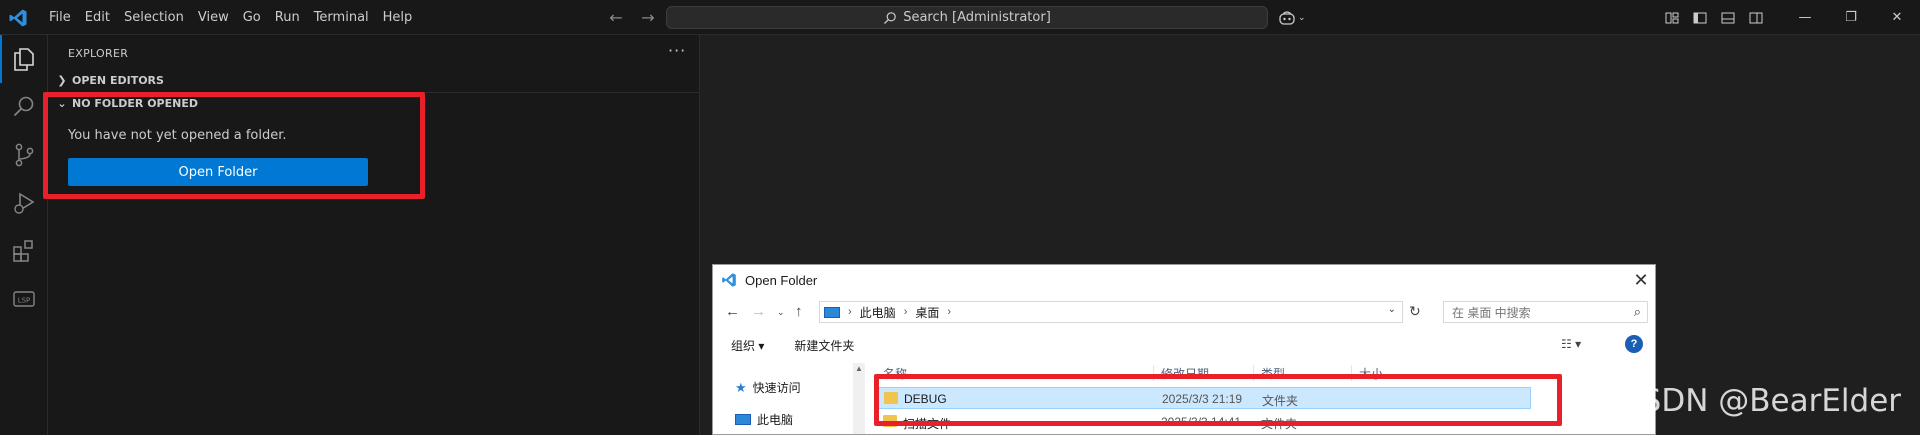  I want to click on dialog-title-bar: Open Folder ✕, so click(1184, 280).